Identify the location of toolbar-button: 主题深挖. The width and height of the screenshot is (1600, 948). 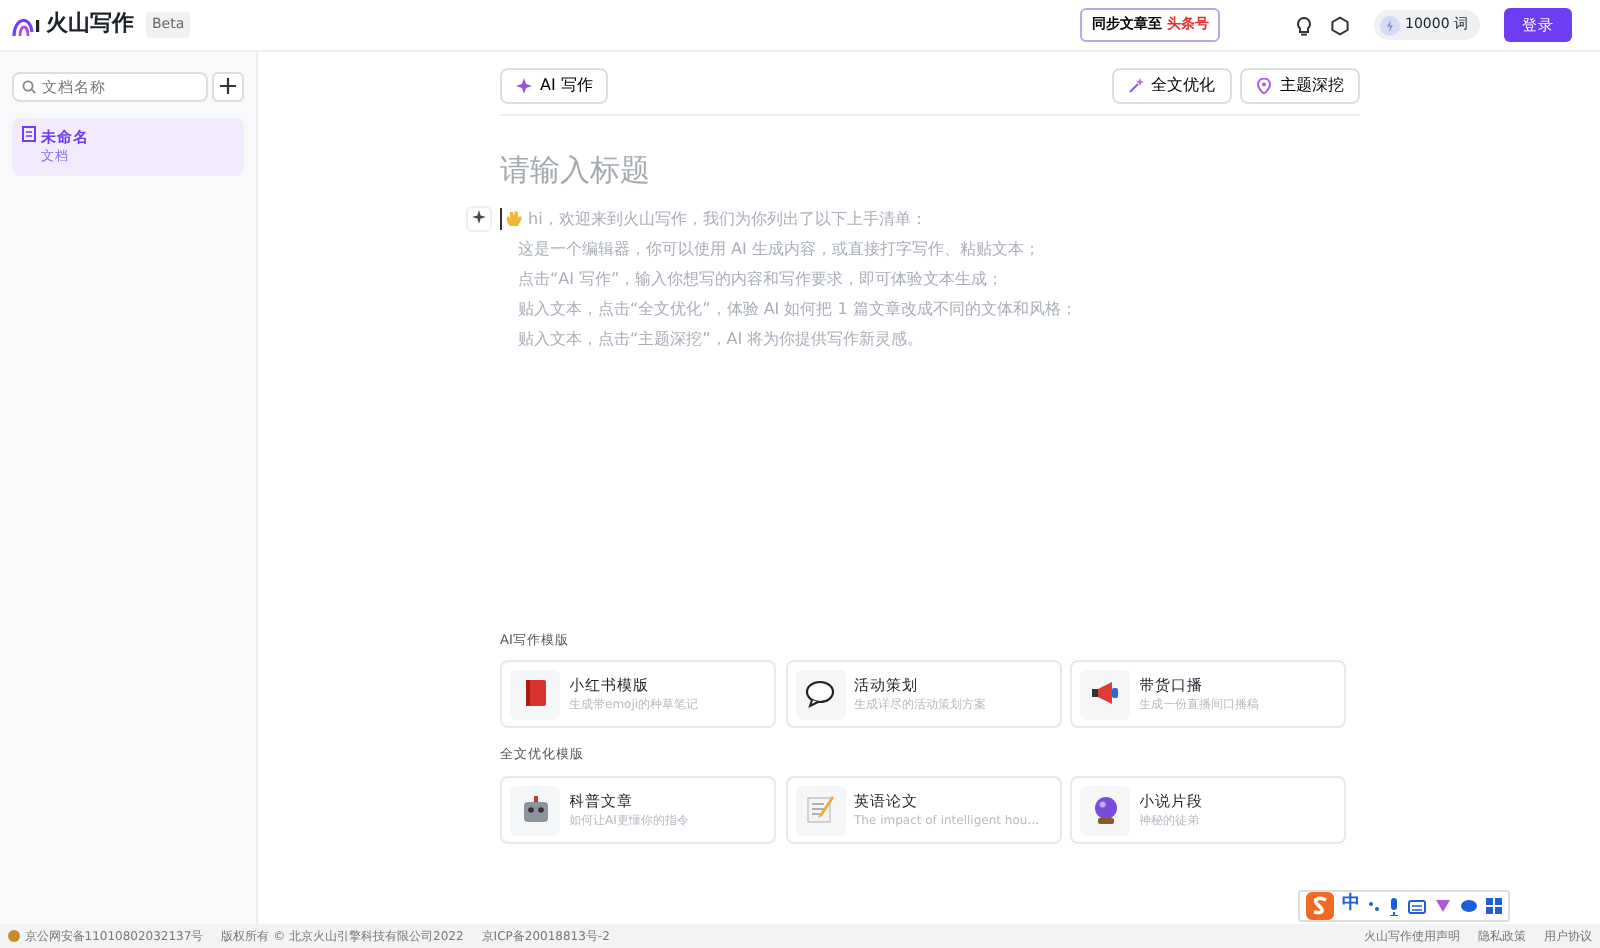
(1300, 86).